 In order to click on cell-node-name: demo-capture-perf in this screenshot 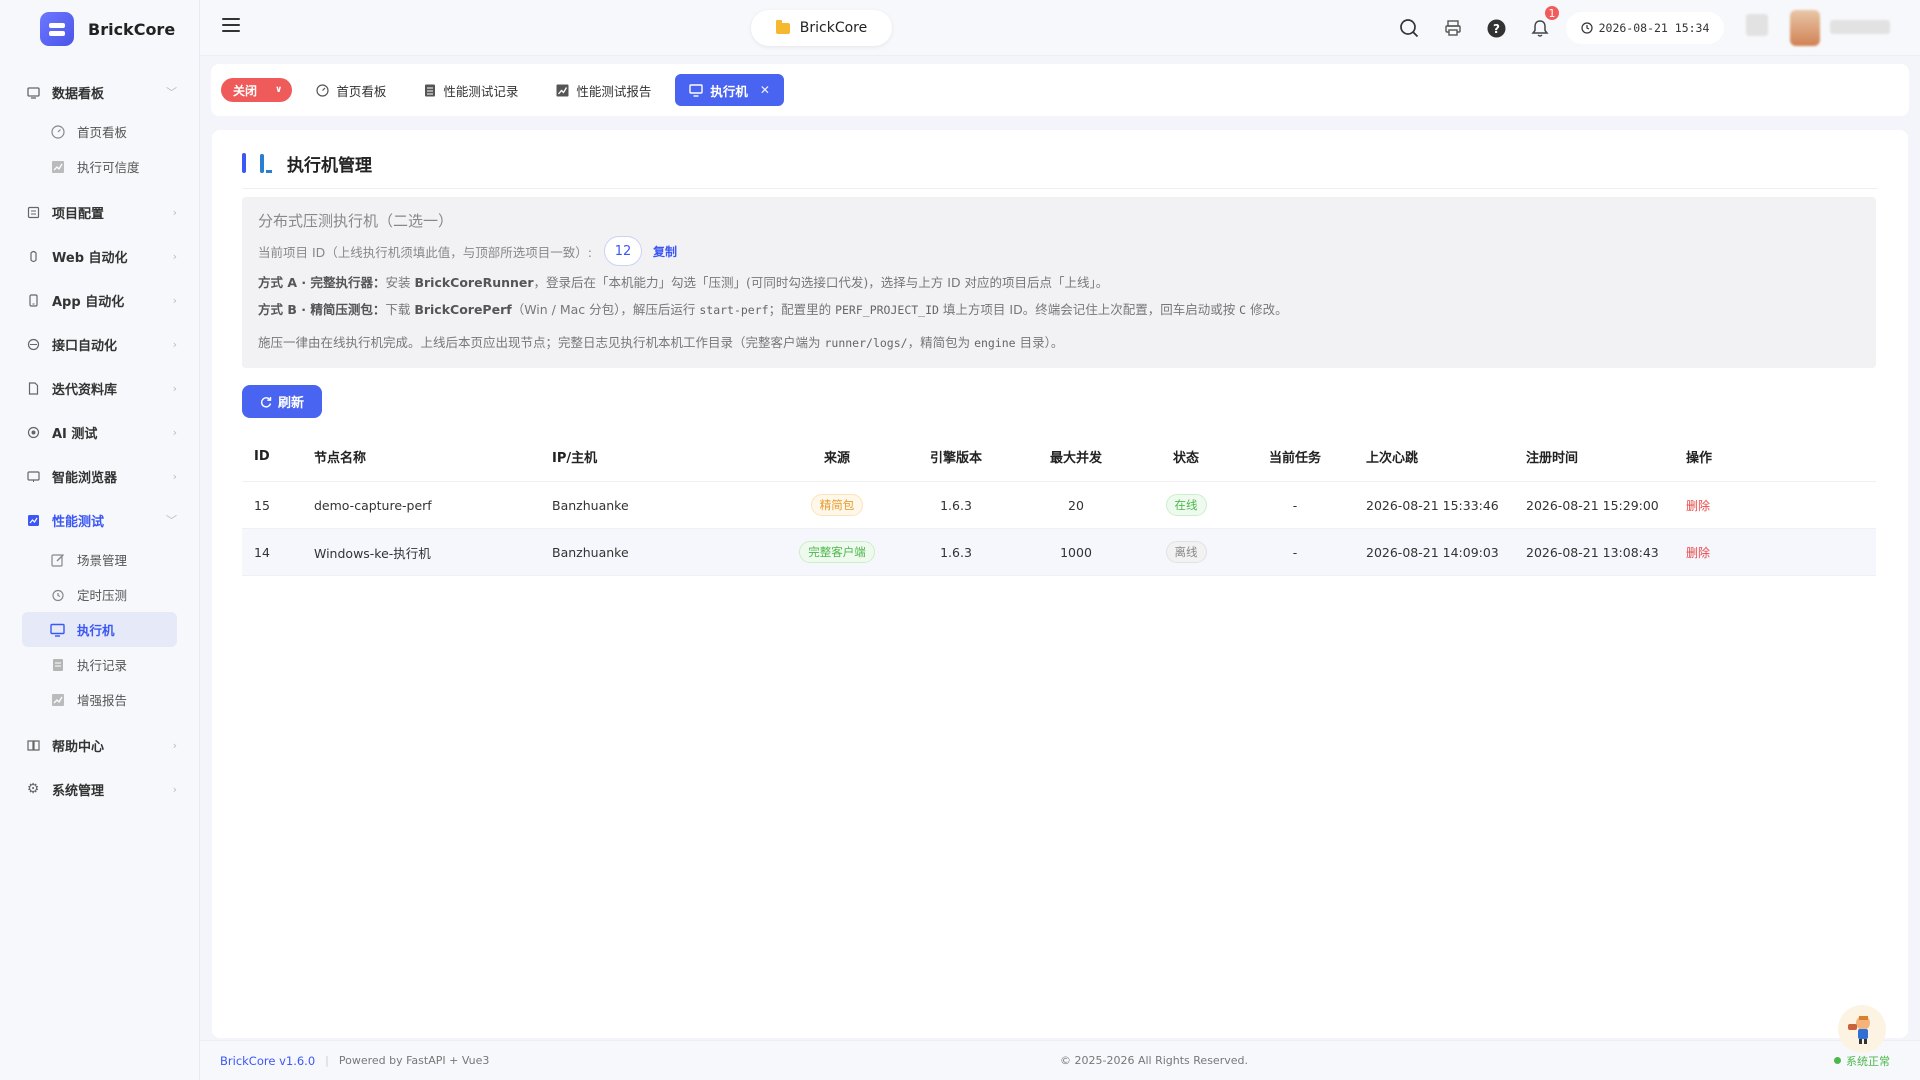, I will do `click(373, 505)`.